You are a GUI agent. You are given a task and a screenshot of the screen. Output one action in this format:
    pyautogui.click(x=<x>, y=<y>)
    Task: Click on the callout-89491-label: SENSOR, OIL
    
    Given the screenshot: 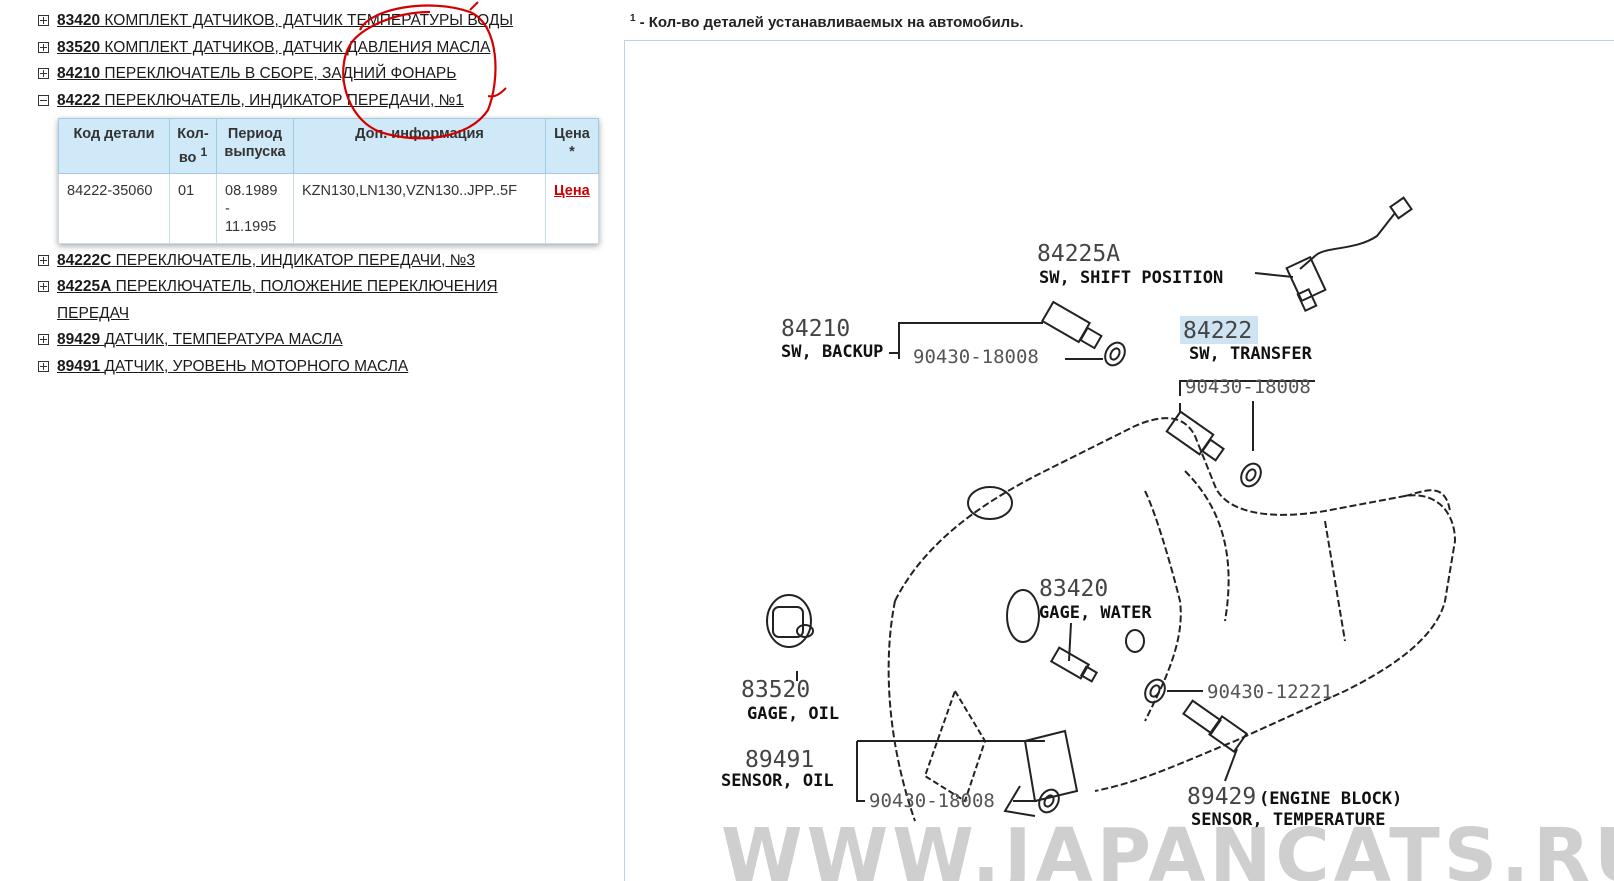 What is the action you would take?
    pyautogui.click(x=777, y=781)
    